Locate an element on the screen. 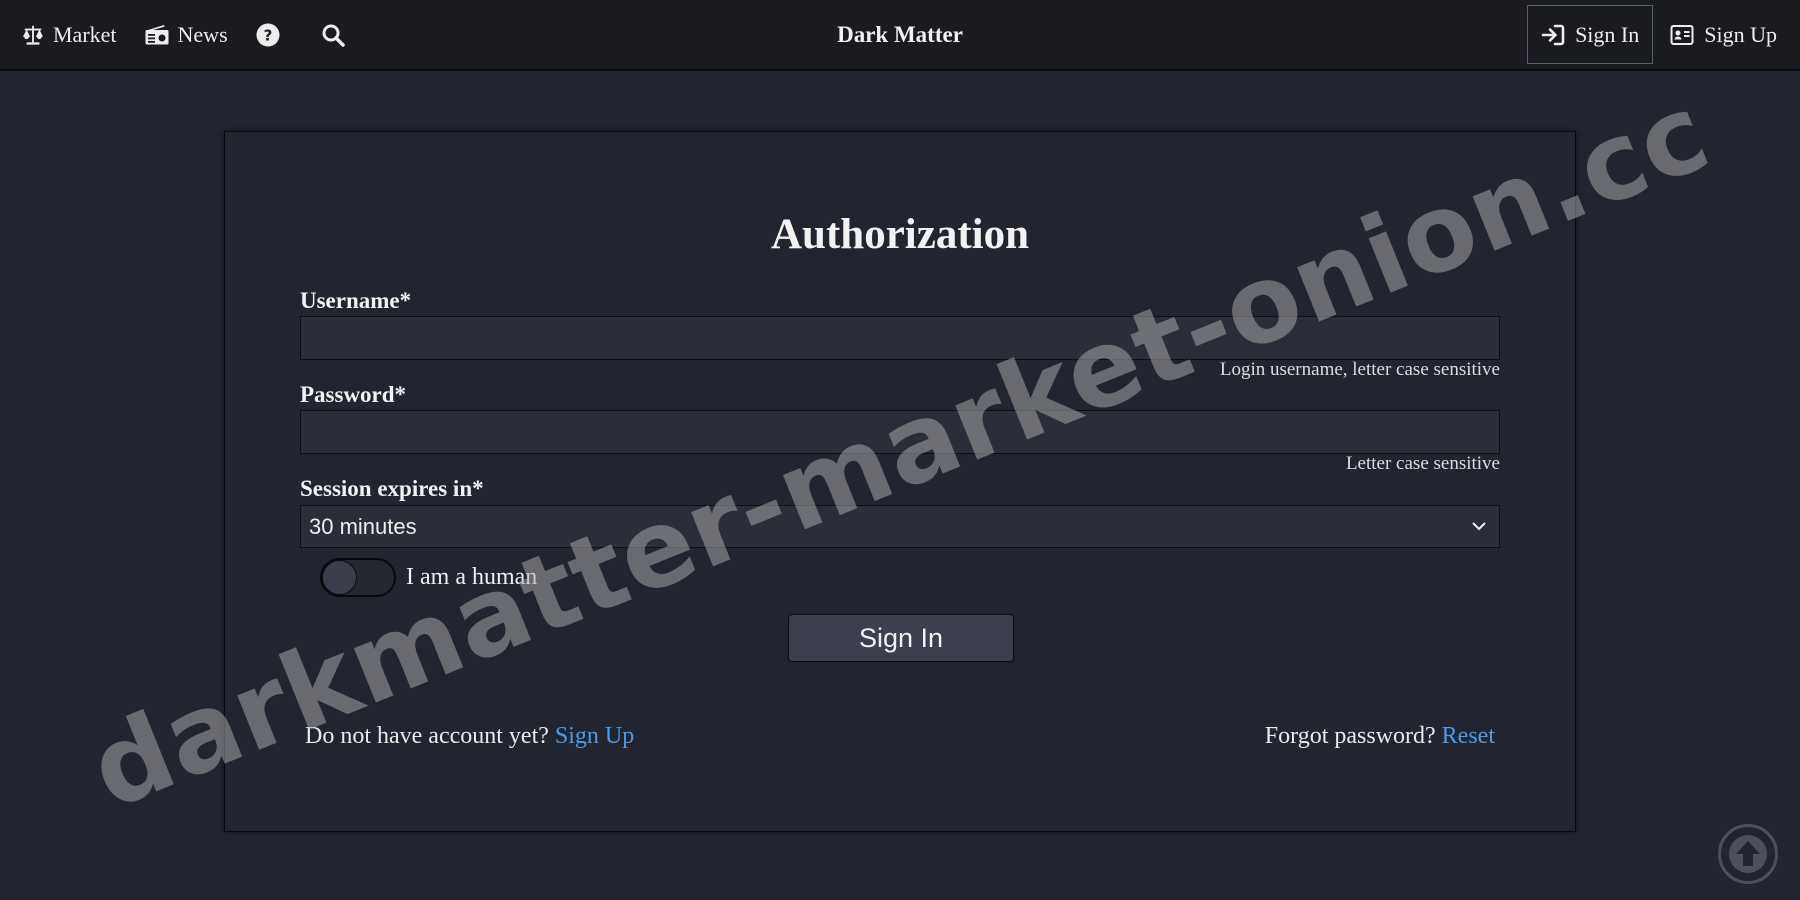  sign-up-link: Sign Up is located at coordinates (594, 736).